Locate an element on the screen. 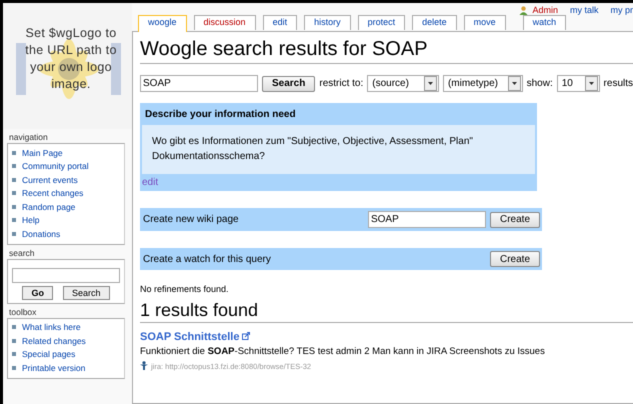  logo-text: Set $wgLogo to the URL path to your own logo image. is located at coordinates (71, 59).